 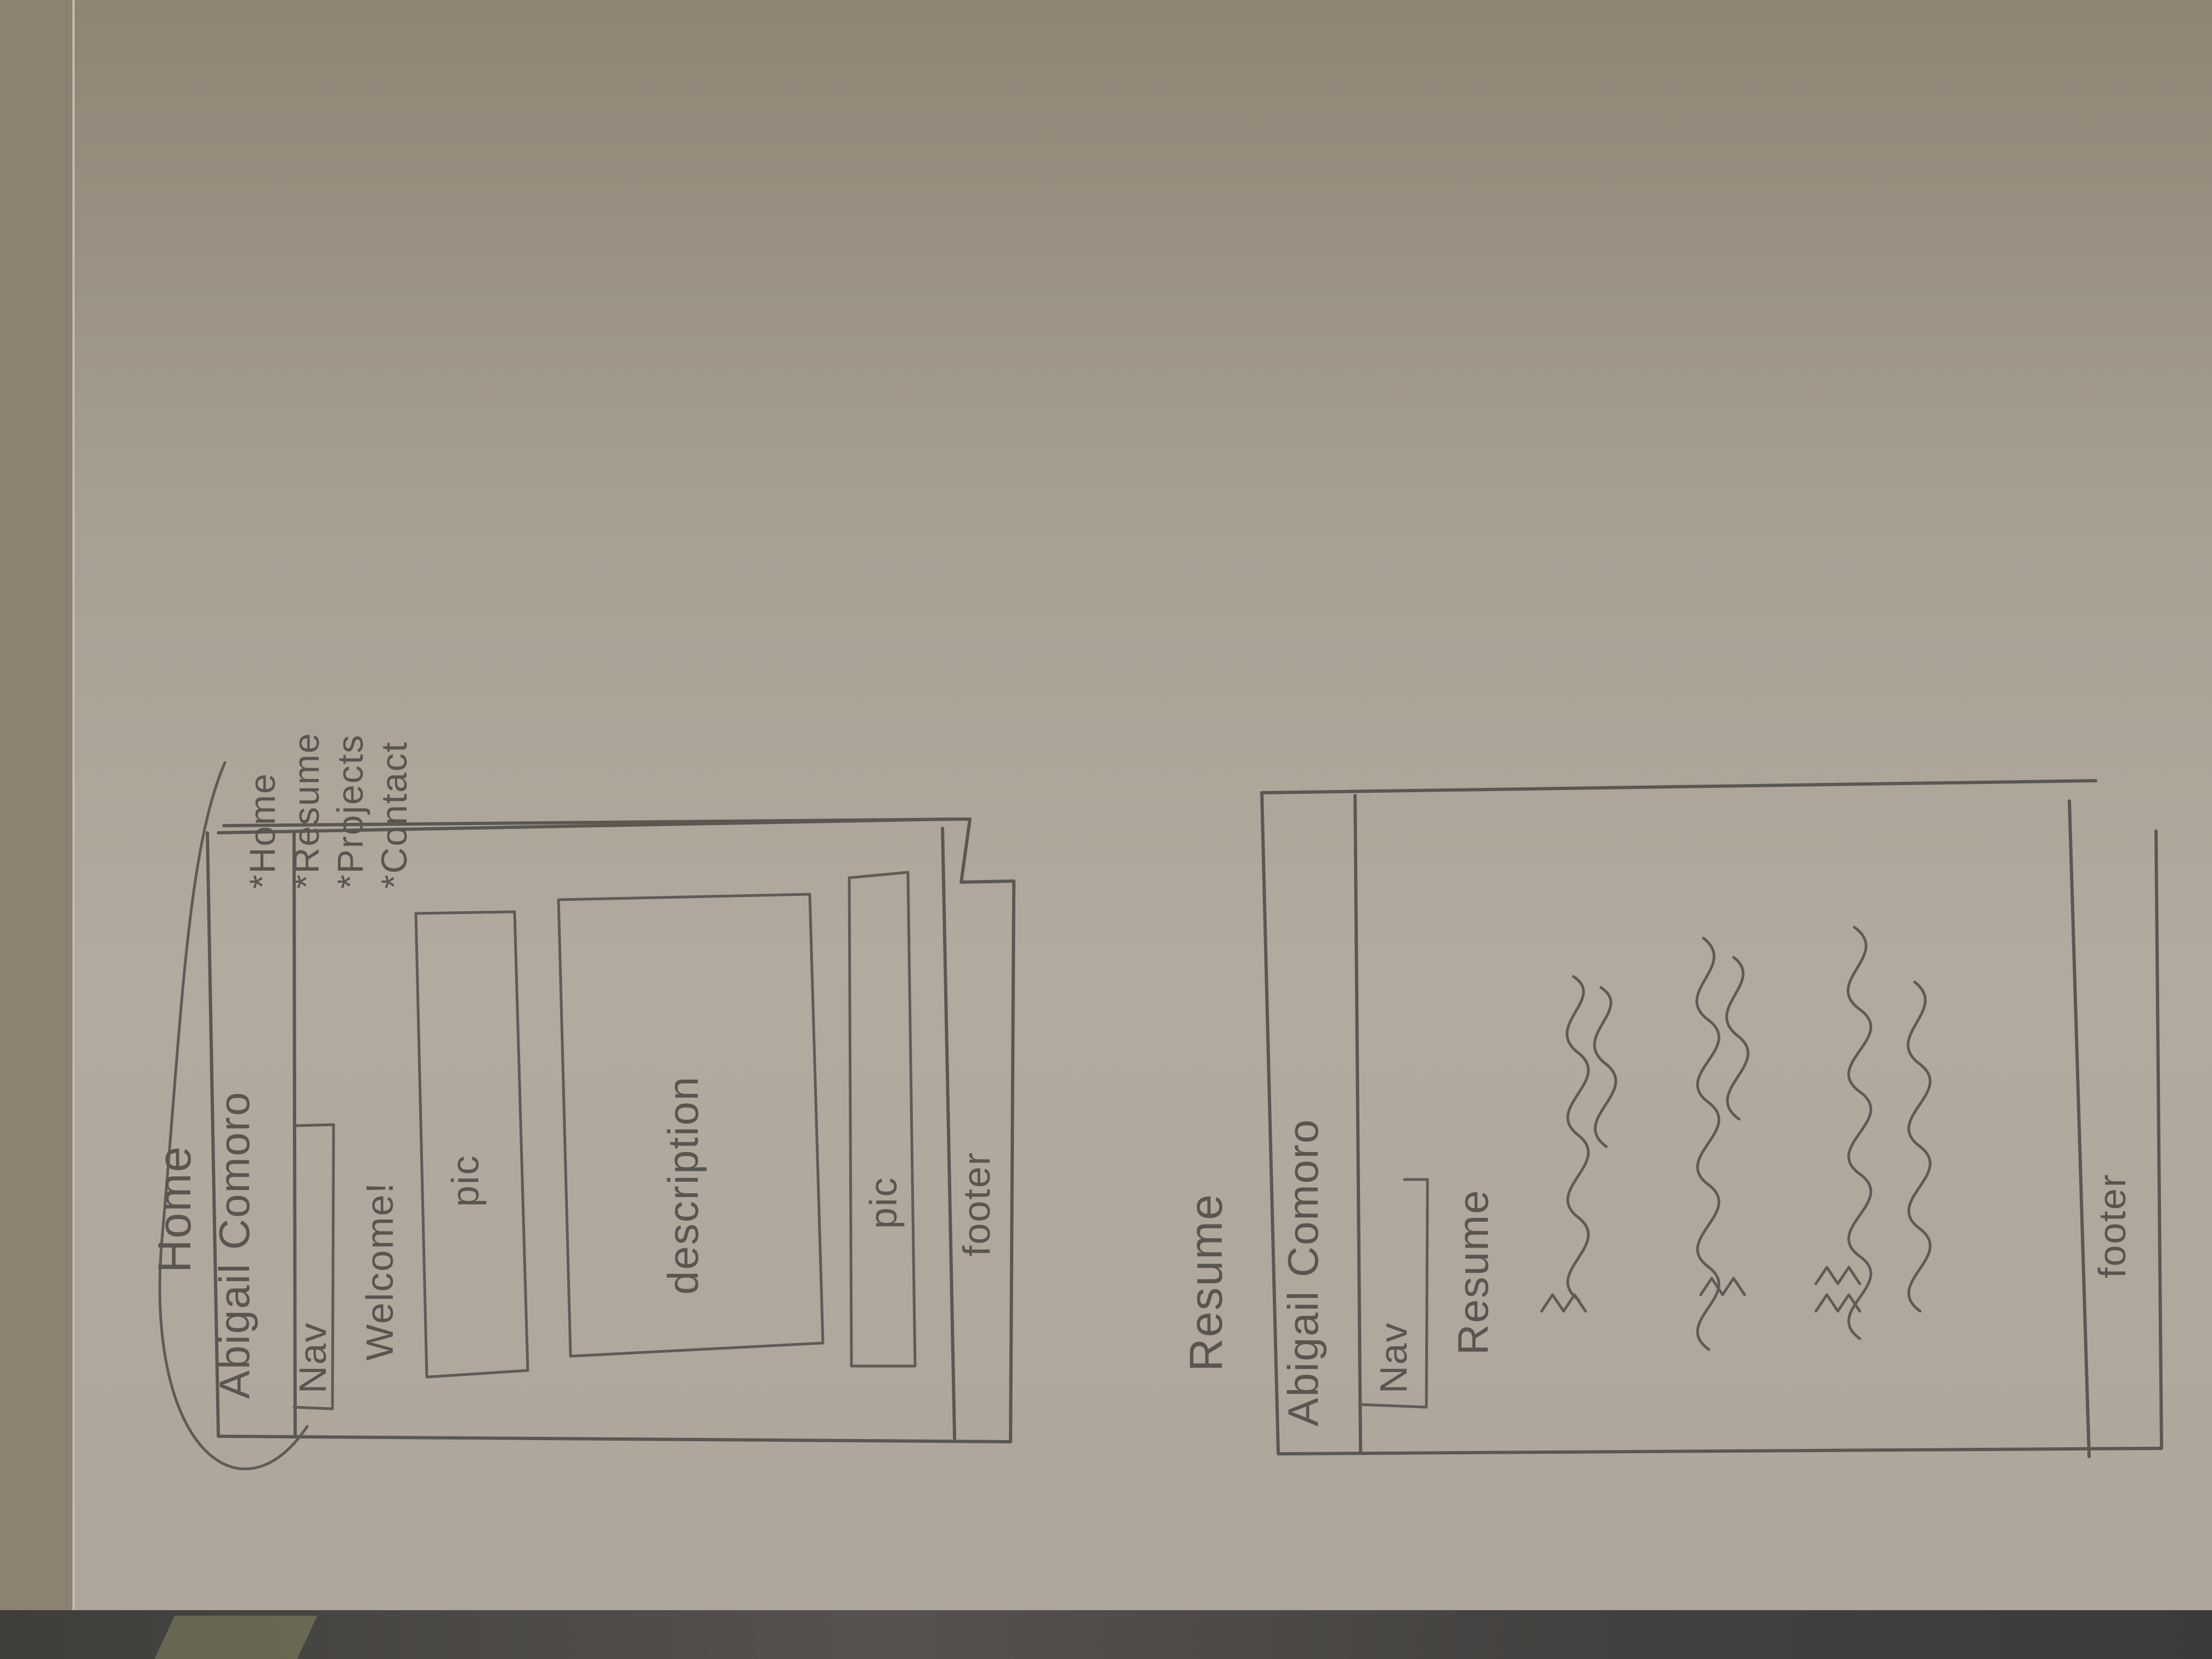 What do you see at coordinates (306, 811) in the screenshot?
I see `home-nav-item-resume: *Resume` at bounding box center [306, 811].